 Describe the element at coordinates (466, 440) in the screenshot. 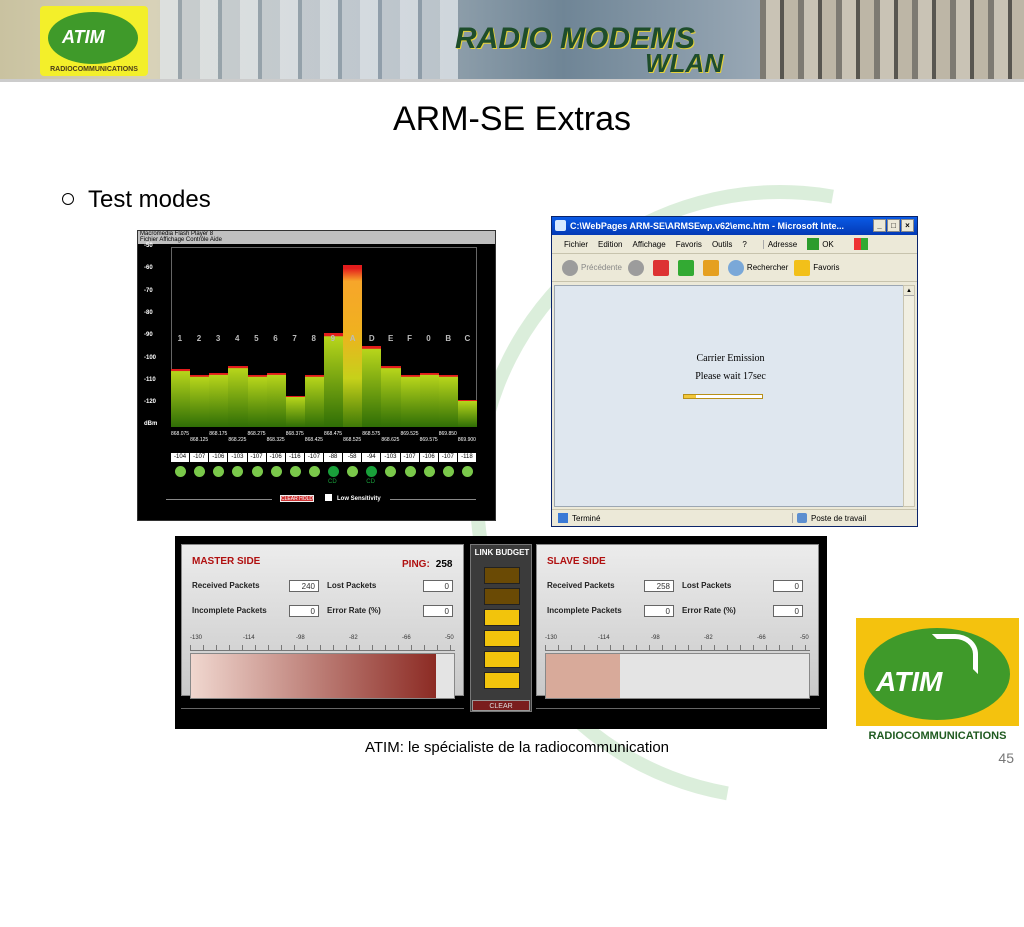

I see `frequency-label: 869.900` at that location.